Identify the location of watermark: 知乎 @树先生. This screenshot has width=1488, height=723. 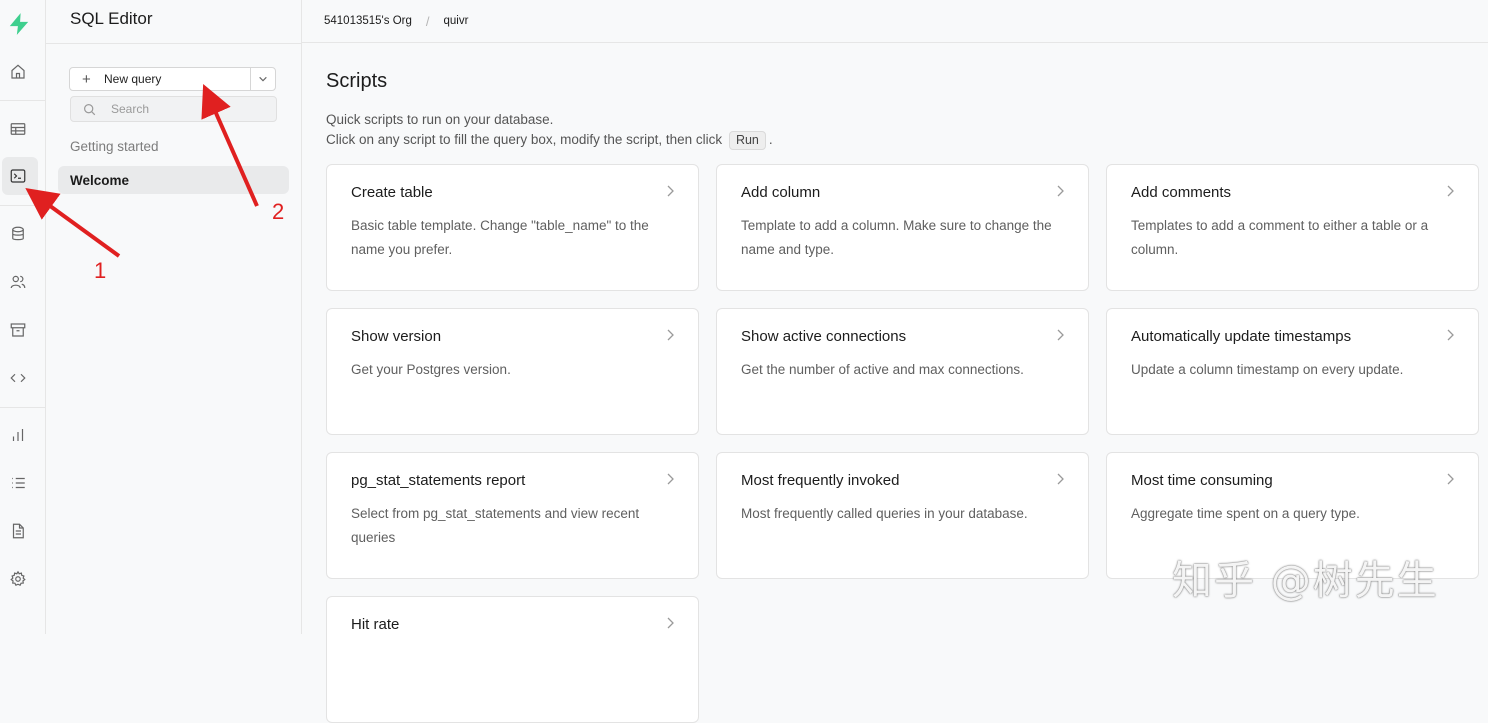
(1305, 581).